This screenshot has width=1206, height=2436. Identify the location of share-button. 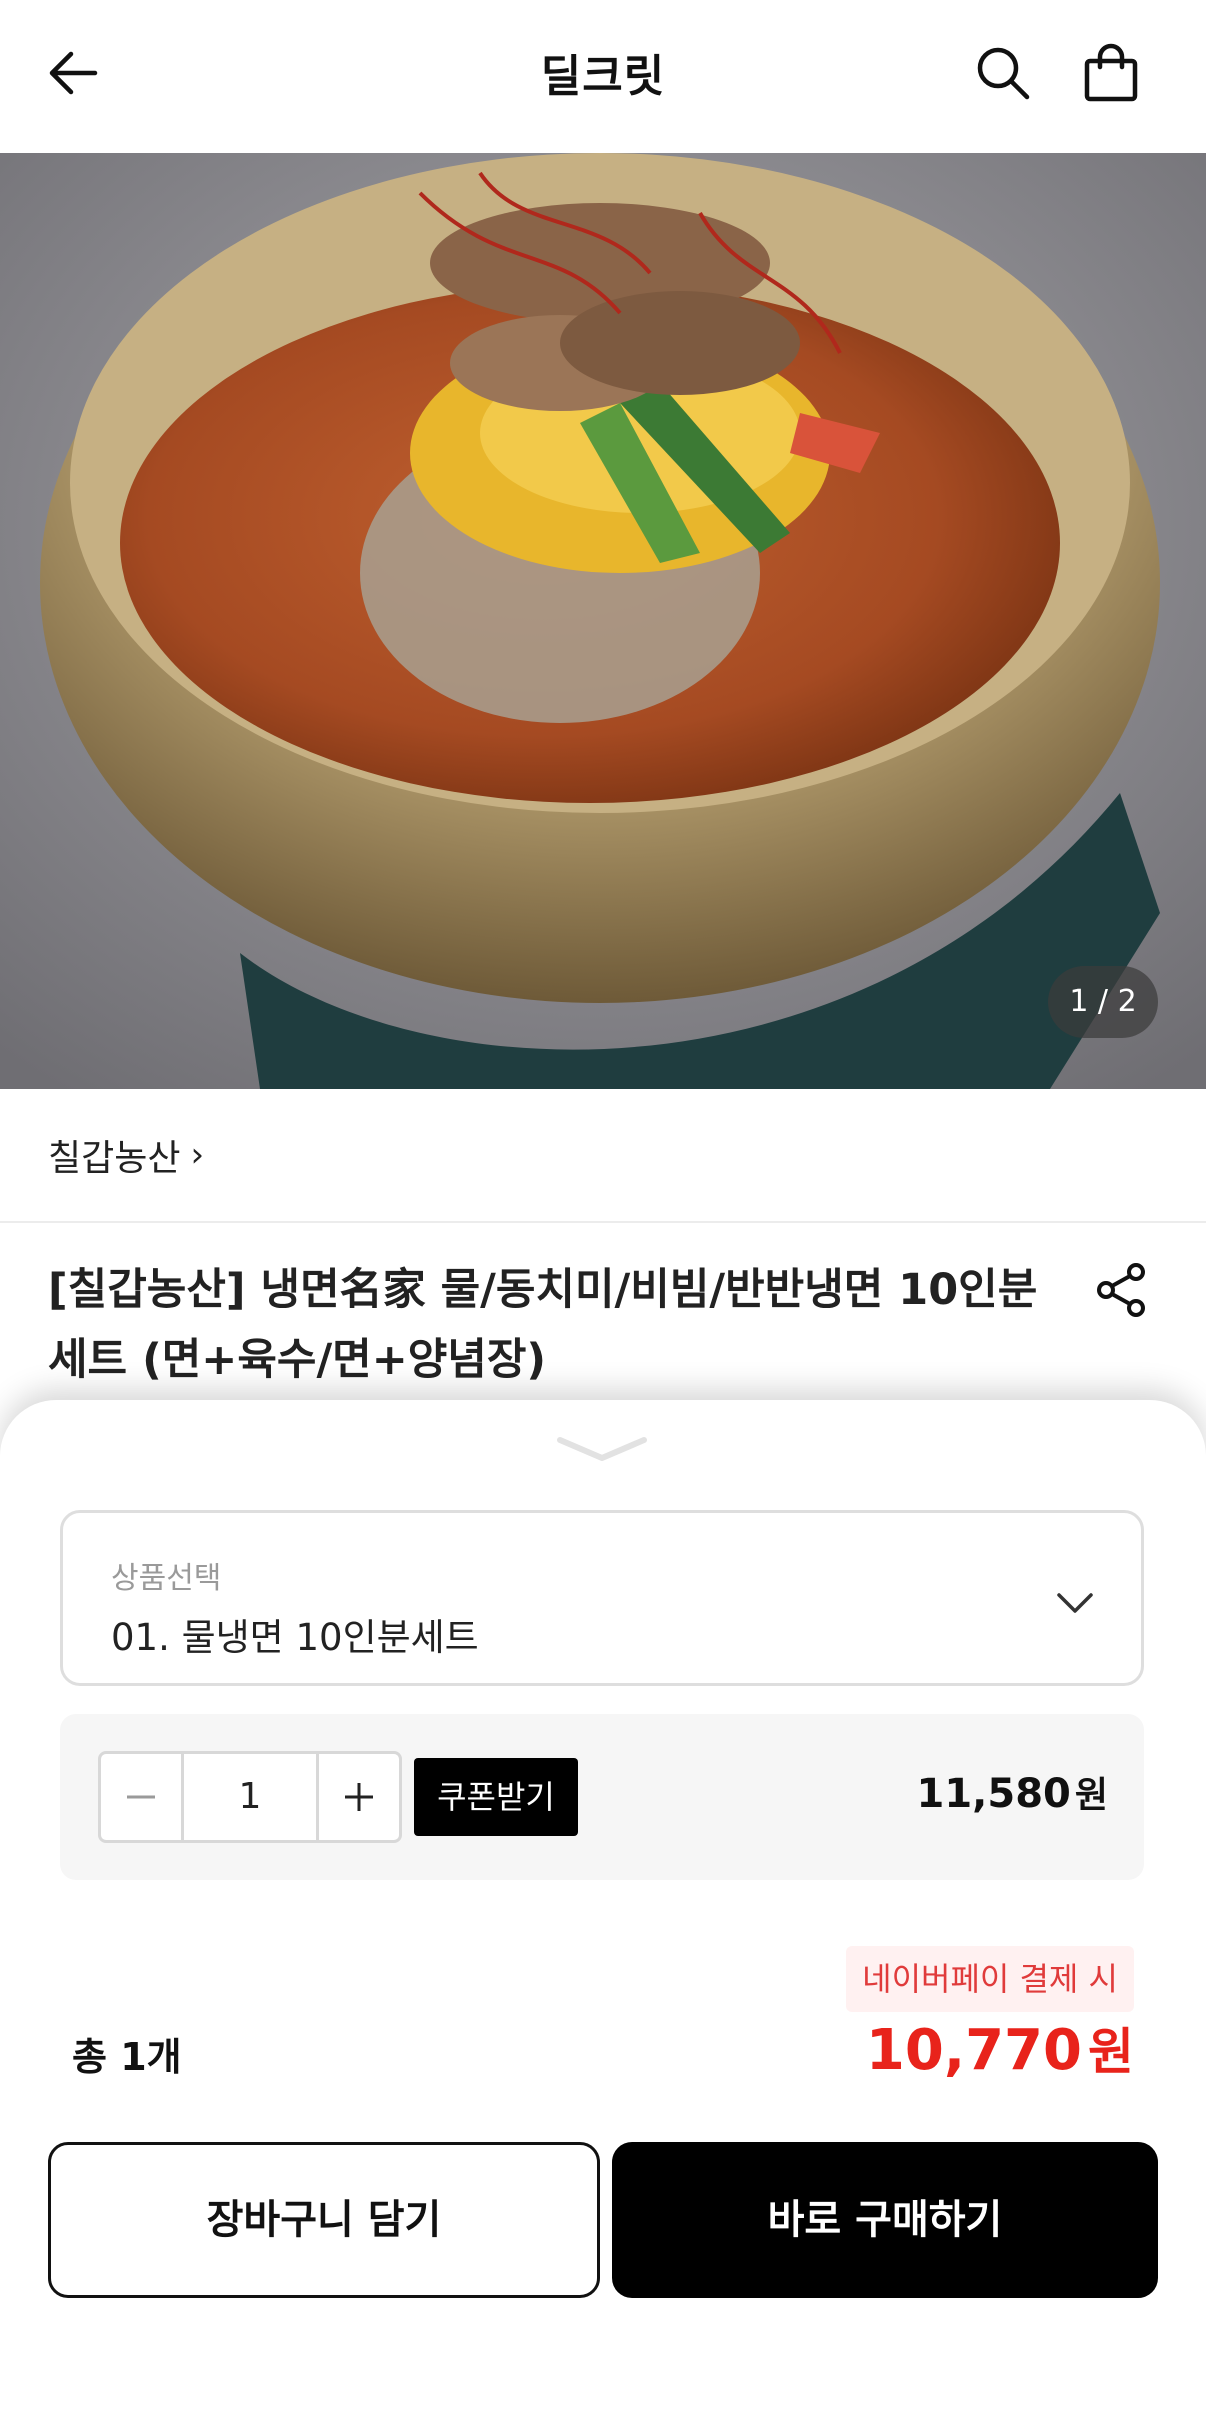
(1122, 1290).